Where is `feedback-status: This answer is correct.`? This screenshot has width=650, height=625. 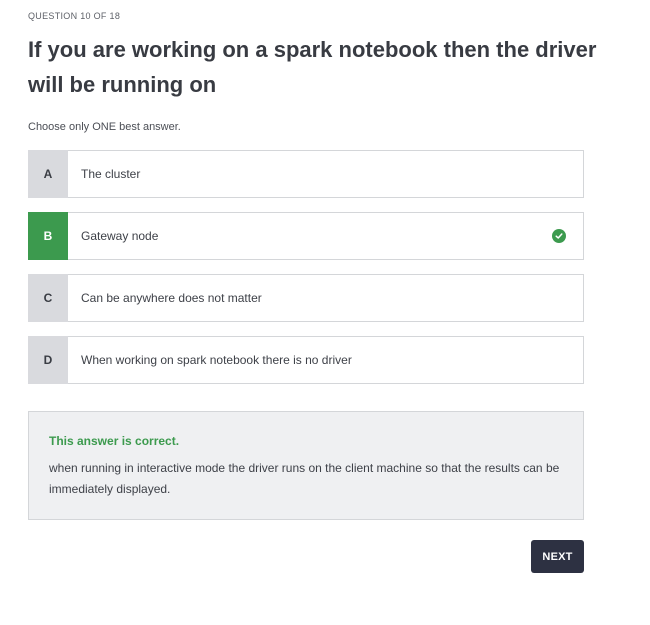 feedback-status: This answer is correct. is located at coordinates (114, 441).